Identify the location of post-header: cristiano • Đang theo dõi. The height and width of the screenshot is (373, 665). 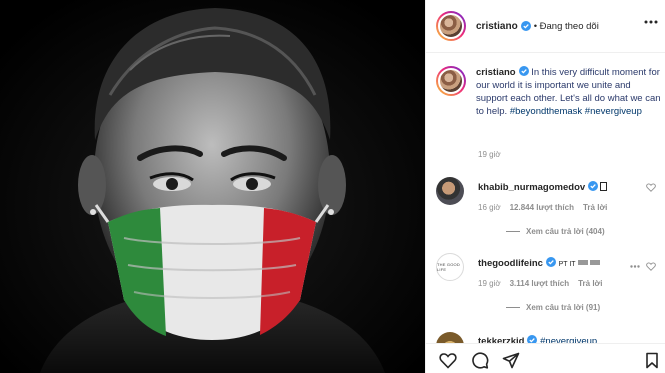
(545, 26).